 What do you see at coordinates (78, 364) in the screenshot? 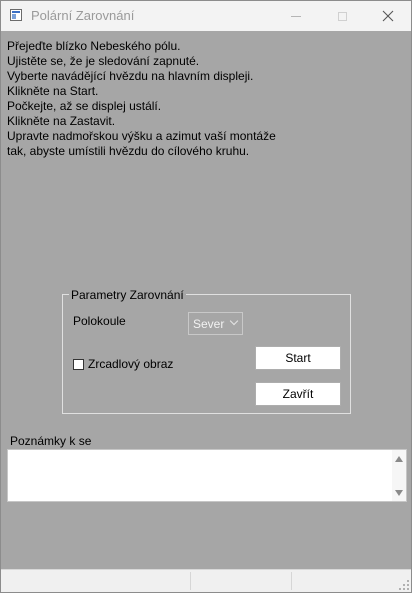
I see `mirror-image-checkbox` at bounding box center [78, 364].